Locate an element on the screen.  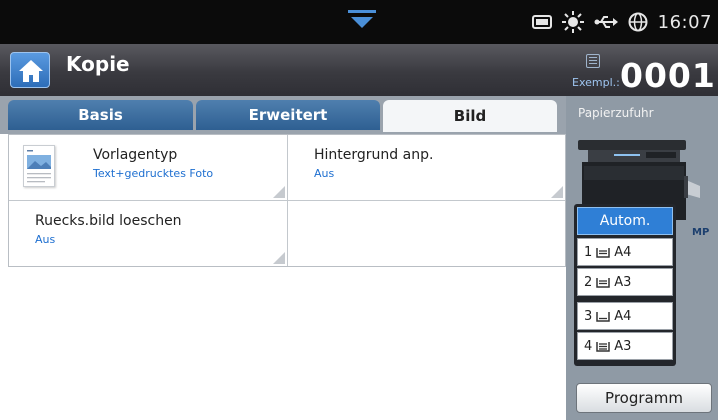
option-empty is located at coordinates (426, 233).